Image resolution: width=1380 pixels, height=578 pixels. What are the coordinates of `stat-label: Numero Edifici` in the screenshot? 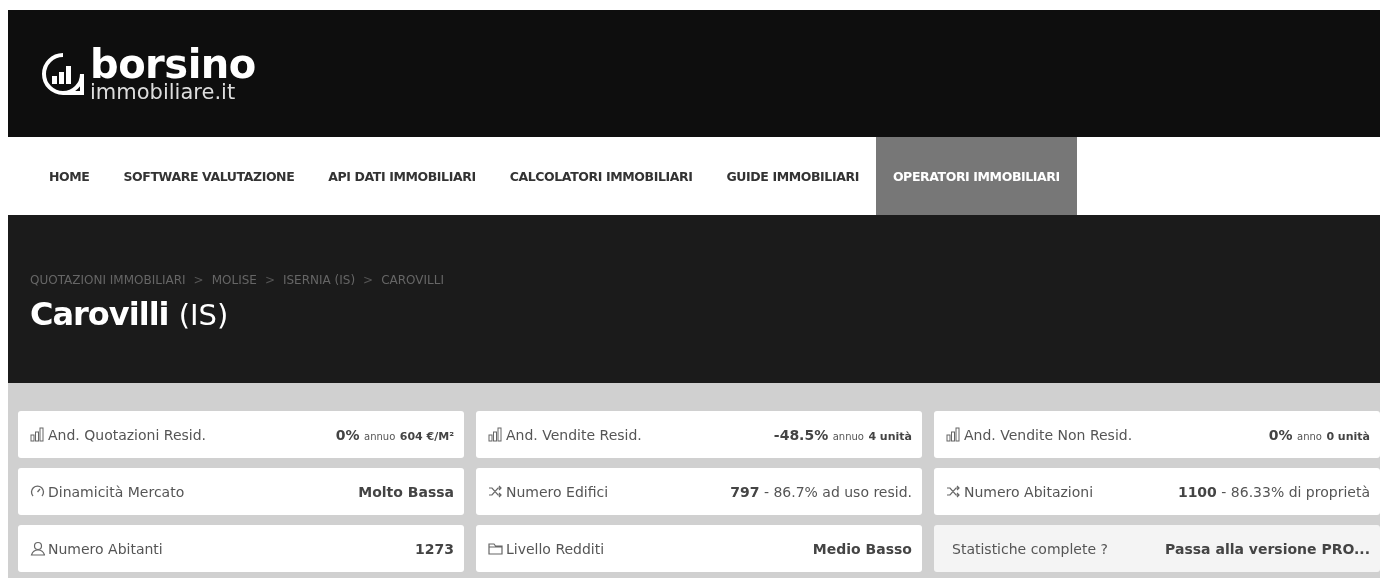 It's located at (557, 491).